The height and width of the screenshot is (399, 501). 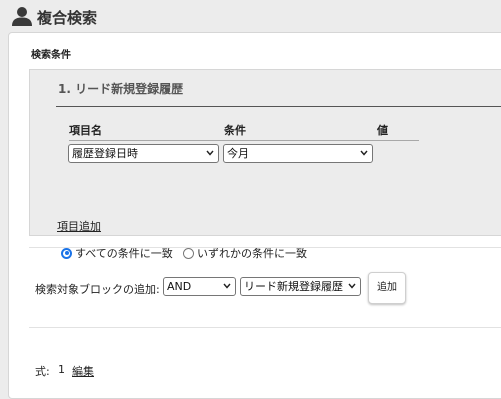 I want to click on column-header-divider, so click(x=244, y=140).